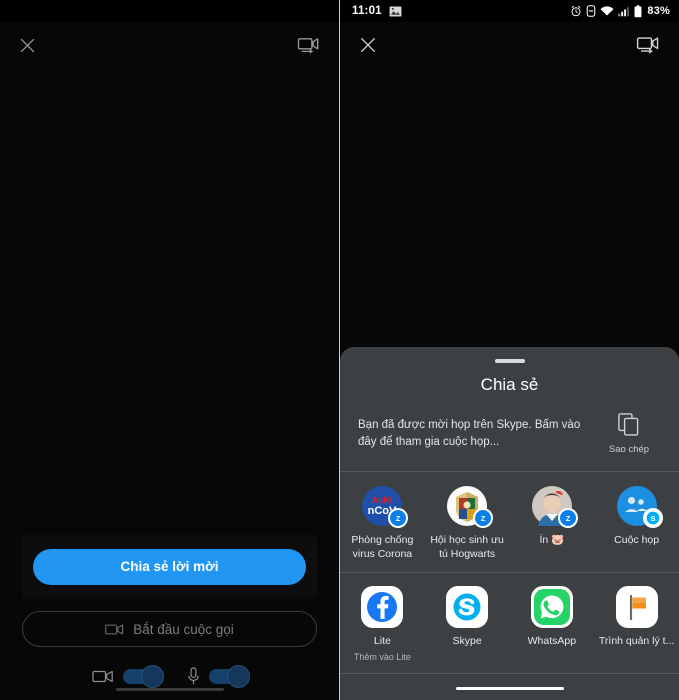 The image size is (679, 700). I want to click on group-avatar: S, so click(639, 507).